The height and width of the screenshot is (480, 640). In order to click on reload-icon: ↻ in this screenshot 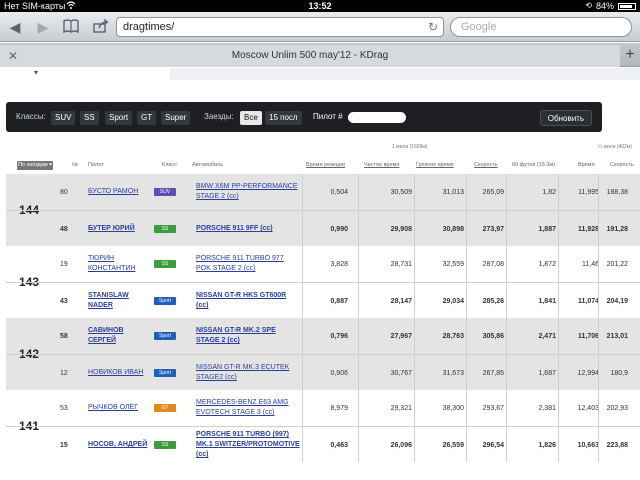, I will do `click(433, 27)`.